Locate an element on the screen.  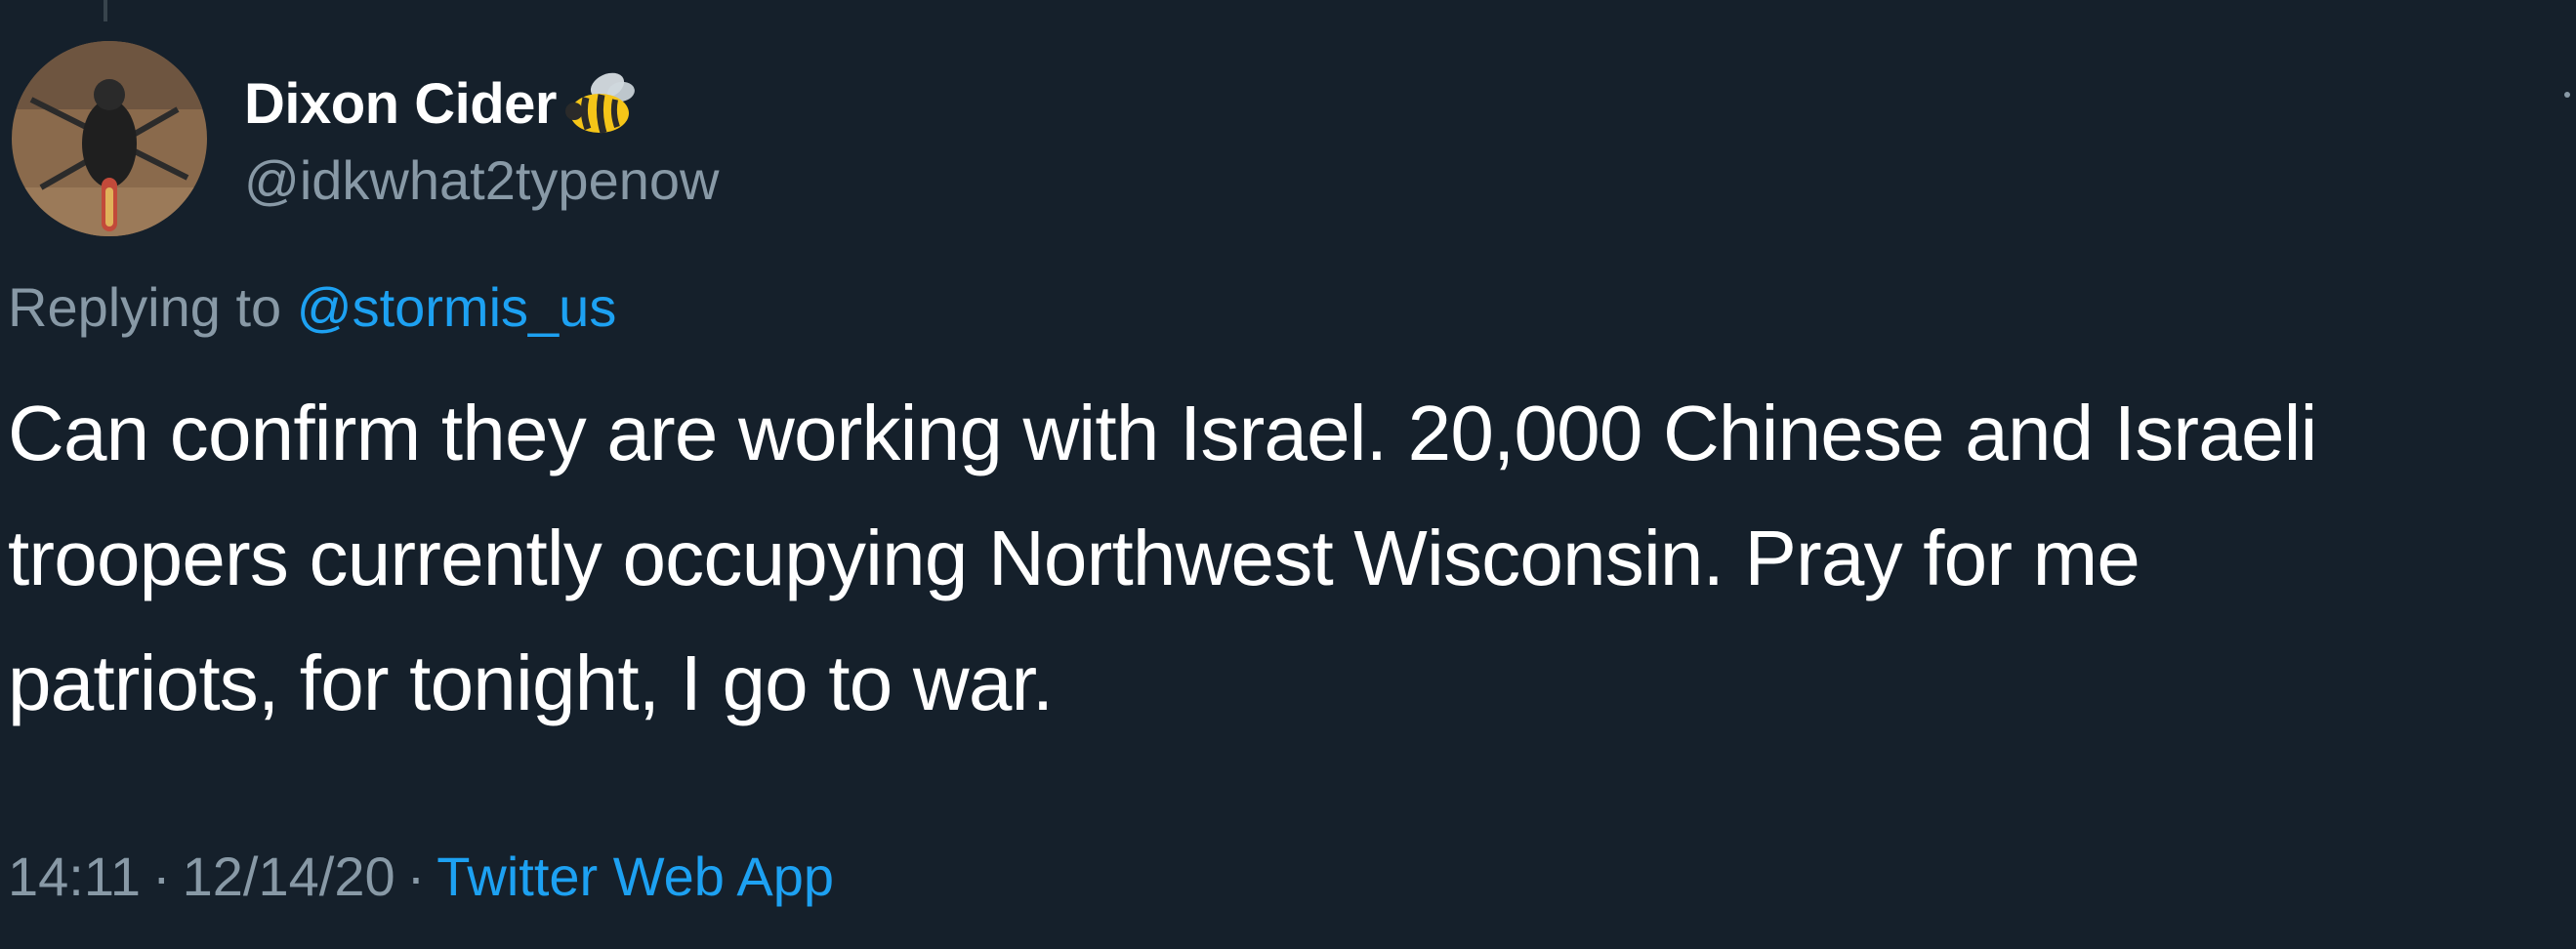
tweet-date: 12/14/20 is located at coordinates (289, 876).